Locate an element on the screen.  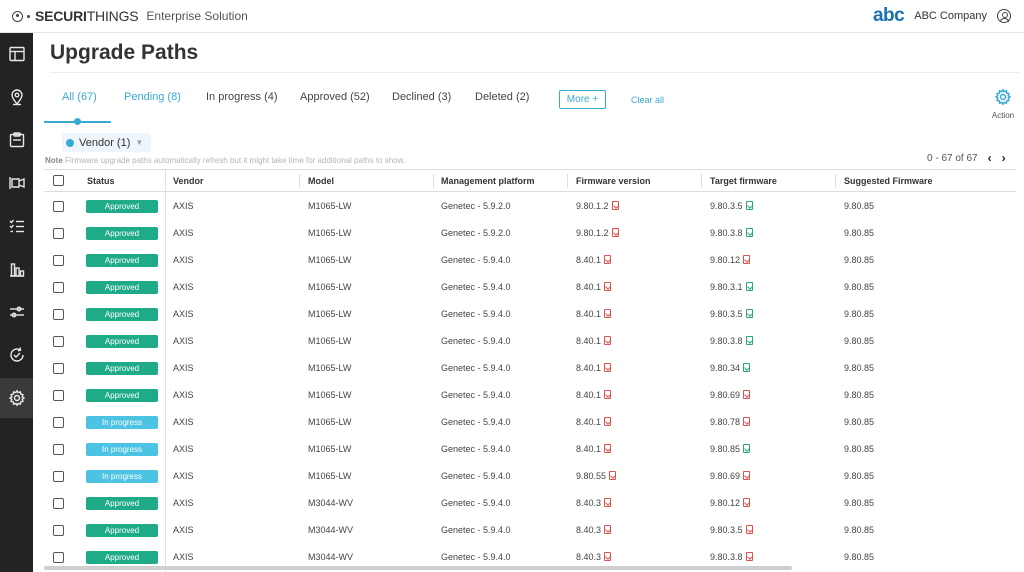
sidebar-item-reports is located at coordinates (16, 140).